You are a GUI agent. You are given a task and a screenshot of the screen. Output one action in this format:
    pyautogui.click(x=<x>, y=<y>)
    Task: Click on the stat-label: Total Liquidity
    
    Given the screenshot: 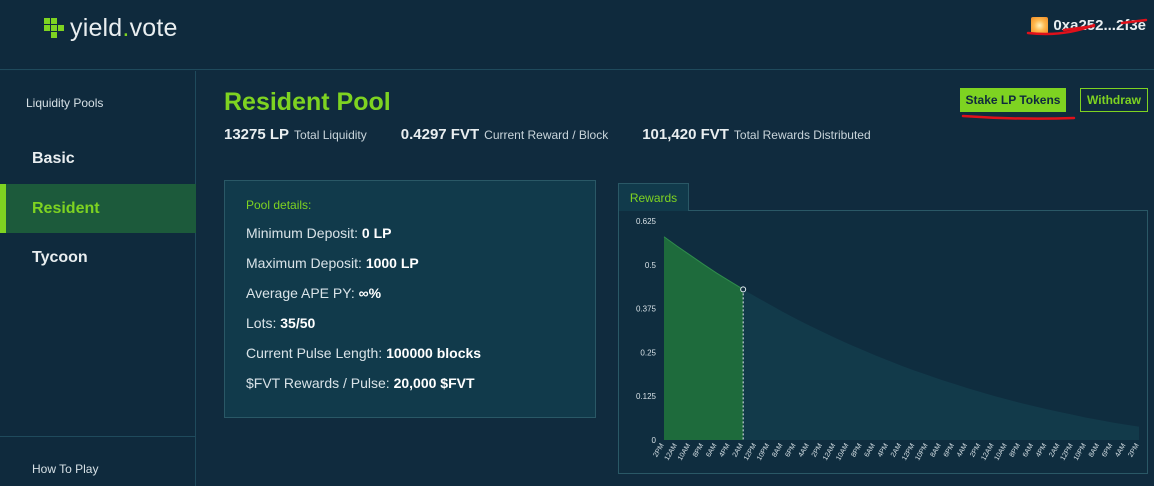 What is the action you would take?
    pyautogui.click(x=330, y=135)
    